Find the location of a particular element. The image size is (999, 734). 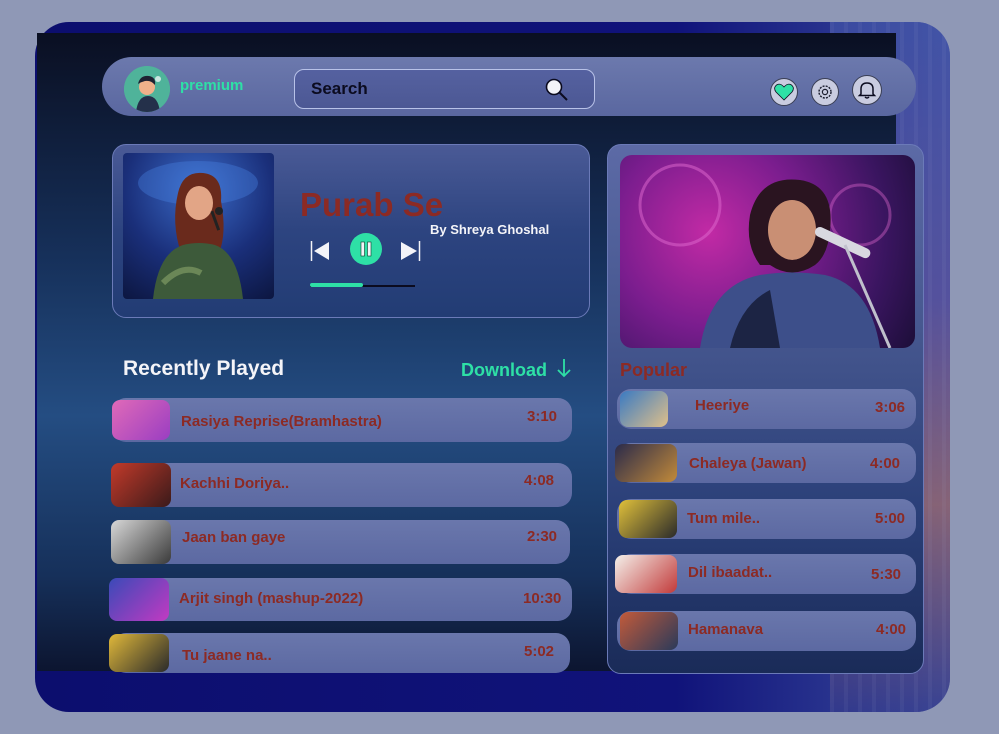

recent-song-title: Kachhi Doriya.. is located at coordinates (235, 483).